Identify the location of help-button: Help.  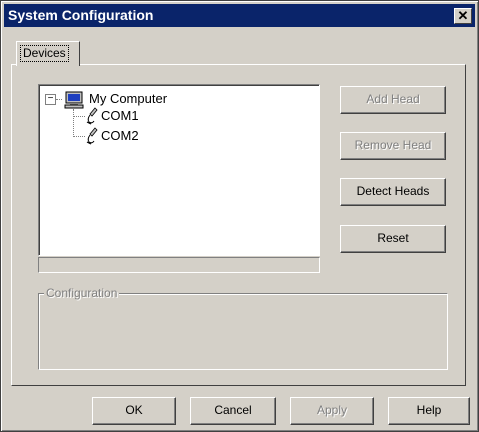
(429, 411).